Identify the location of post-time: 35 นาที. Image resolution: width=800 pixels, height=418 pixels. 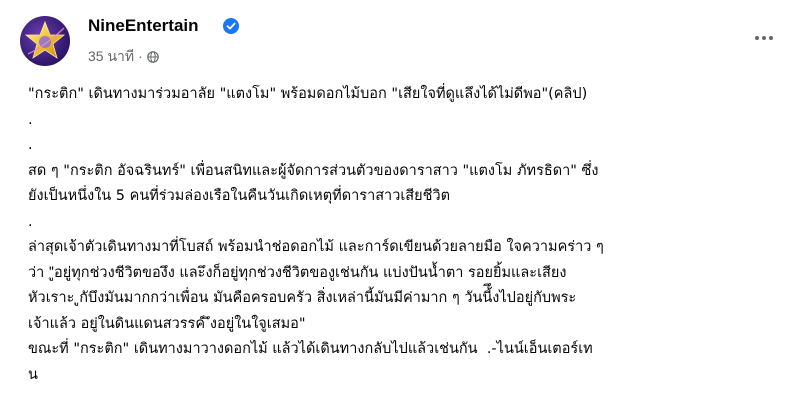
(111, 56).